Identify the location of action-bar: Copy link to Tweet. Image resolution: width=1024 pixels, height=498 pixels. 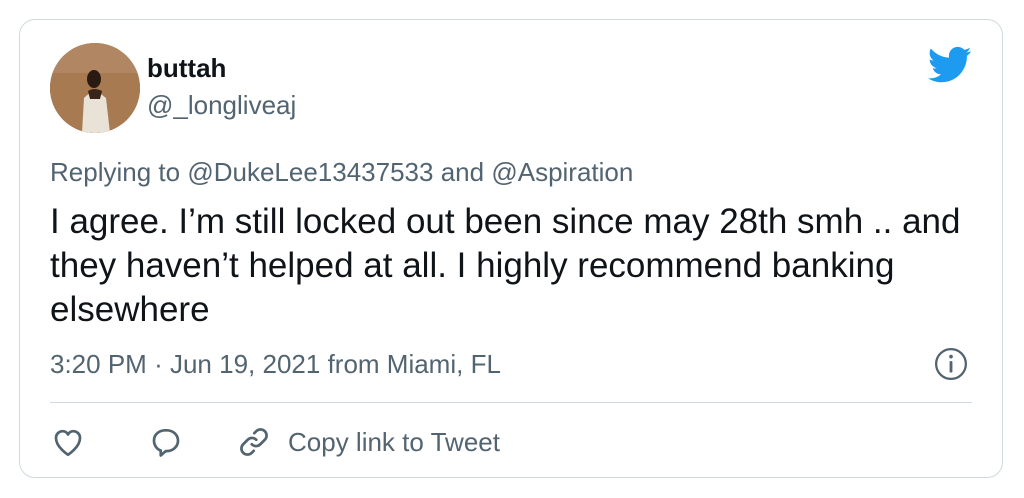
(275, 442).